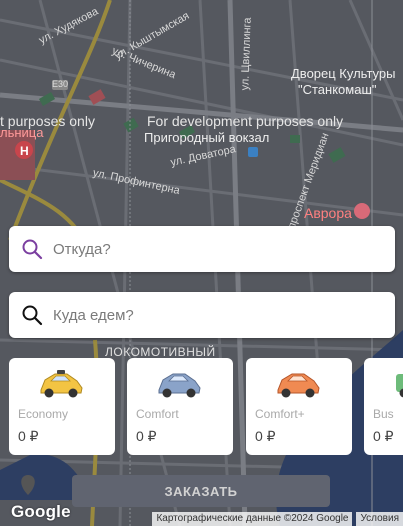 The height and width of the screenshot is (526, 403). I want to click on svg-text: H, so click(24, 151).